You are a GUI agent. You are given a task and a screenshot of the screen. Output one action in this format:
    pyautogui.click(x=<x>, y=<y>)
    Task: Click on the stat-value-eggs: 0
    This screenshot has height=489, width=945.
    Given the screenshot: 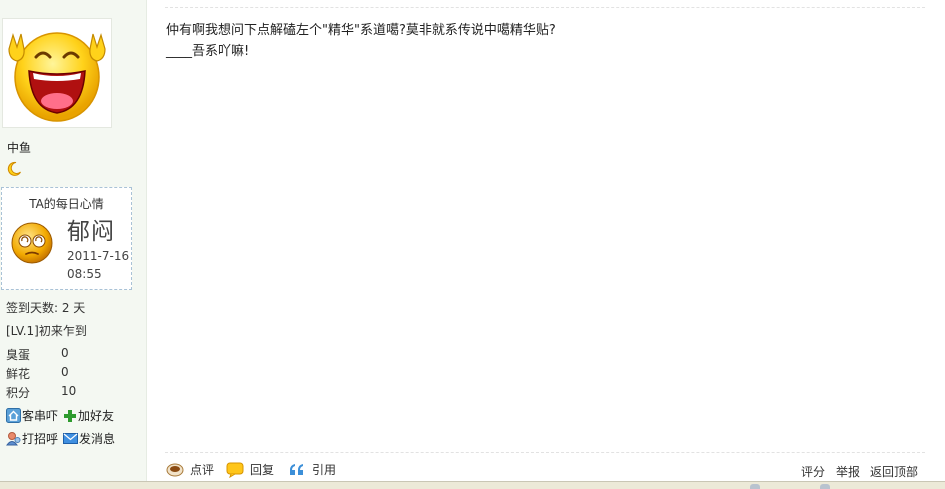 What is the action you would take?
    pyautogui.click(x=65, y=353)
    